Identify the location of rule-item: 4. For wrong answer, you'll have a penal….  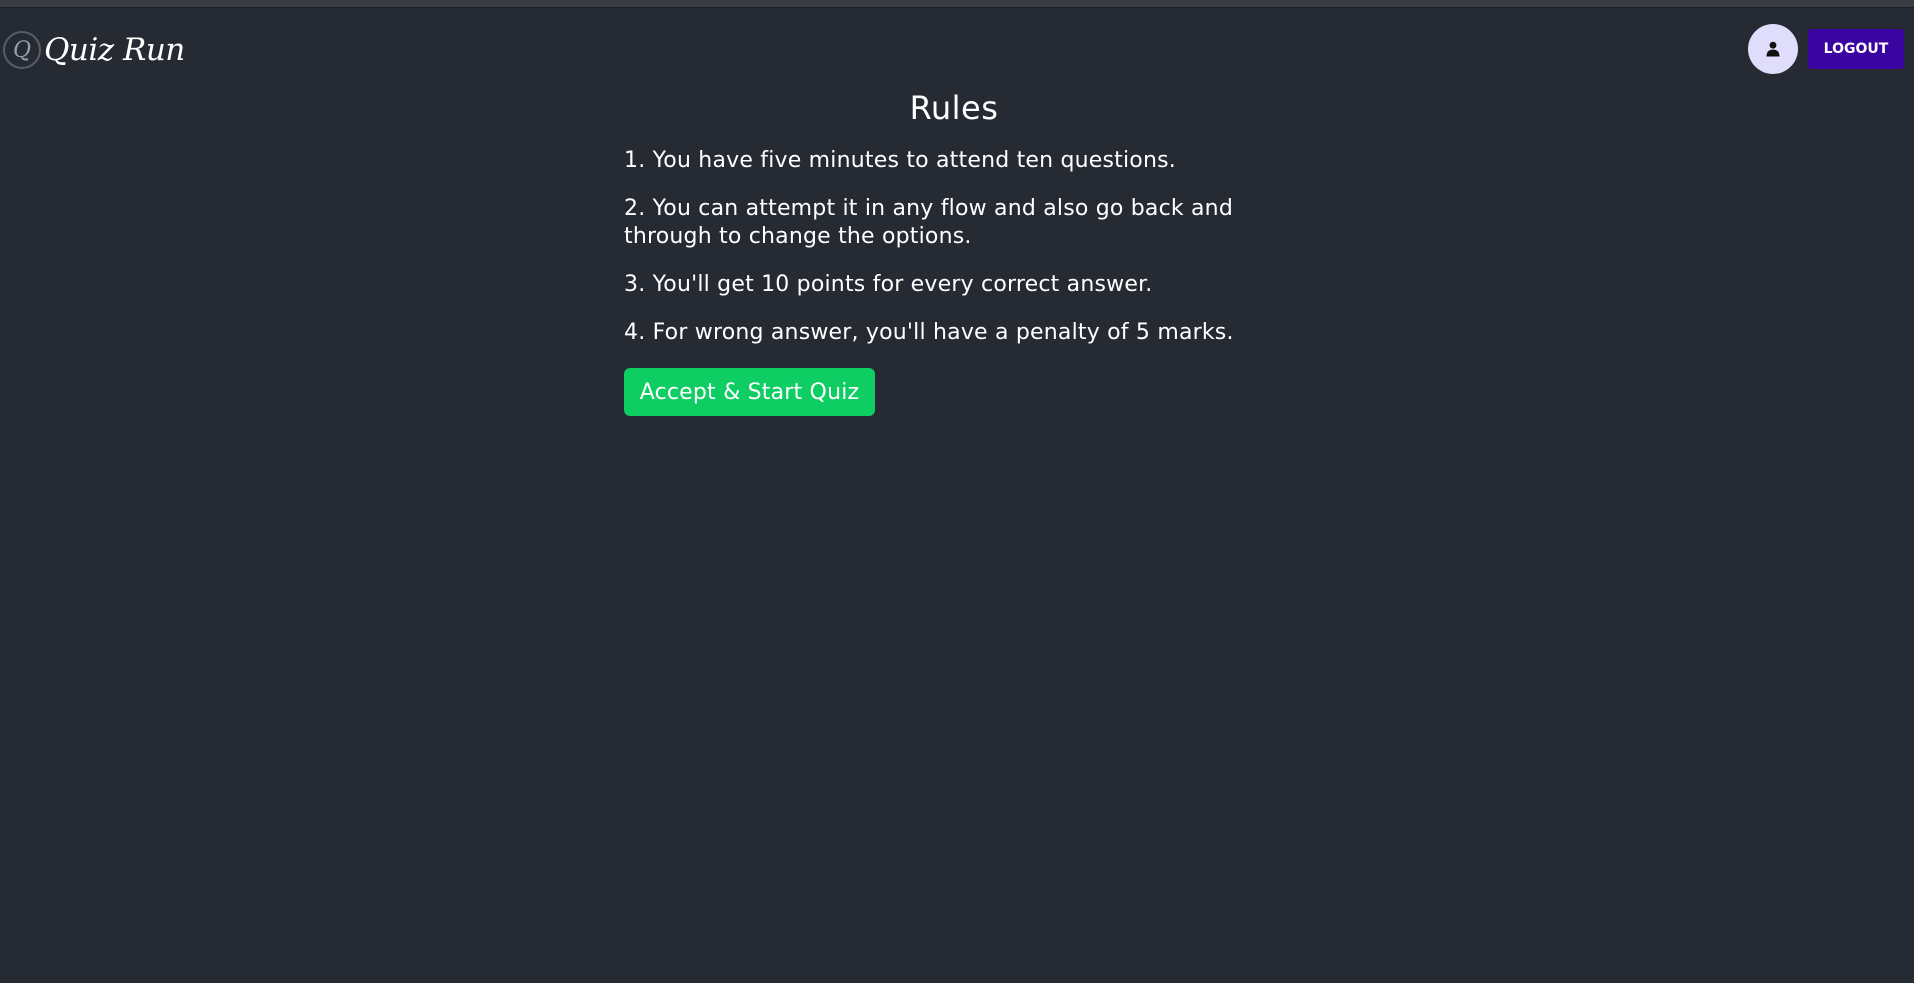
(929, 332).